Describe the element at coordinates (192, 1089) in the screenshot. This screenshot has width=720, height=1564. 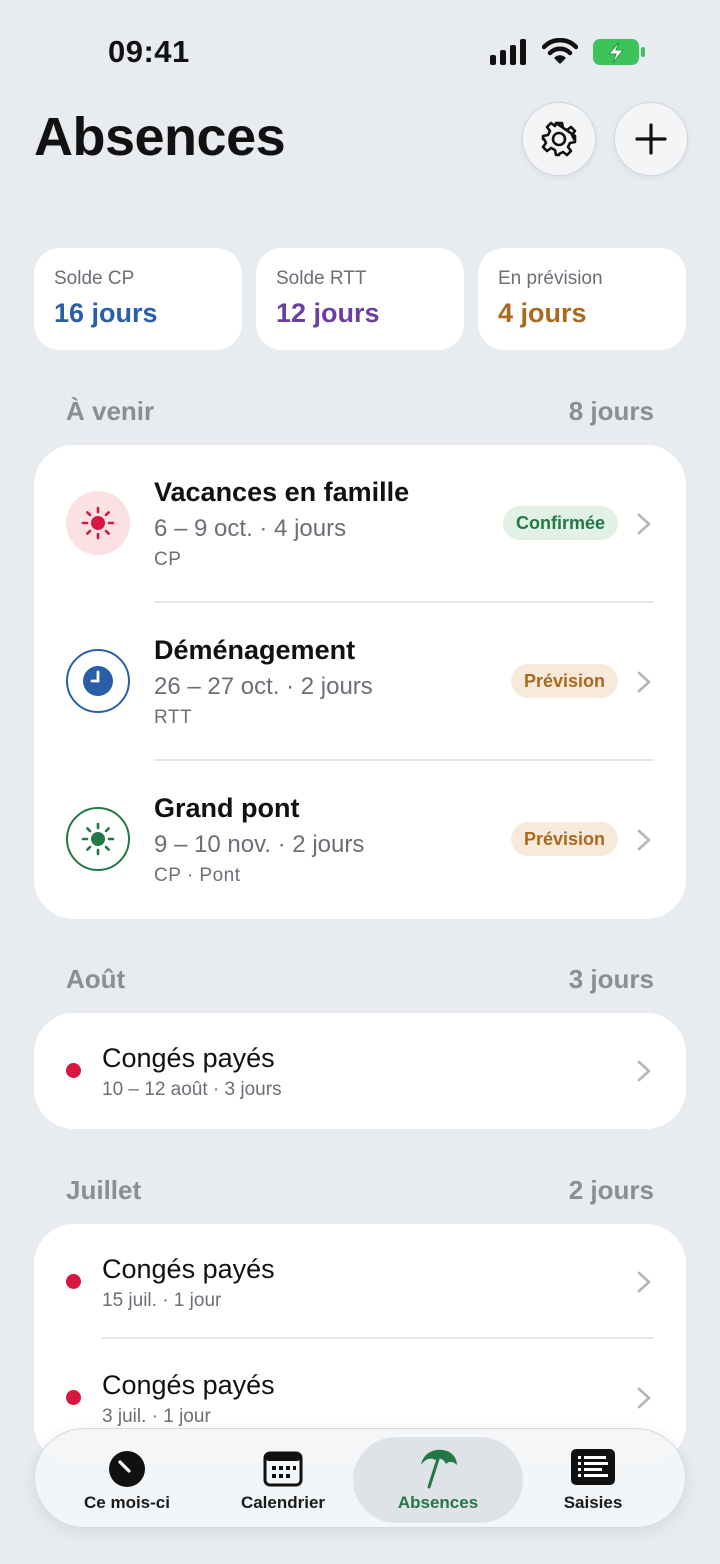
I see `absence-dates: 10 – 12 août · 3 jours` at that location.